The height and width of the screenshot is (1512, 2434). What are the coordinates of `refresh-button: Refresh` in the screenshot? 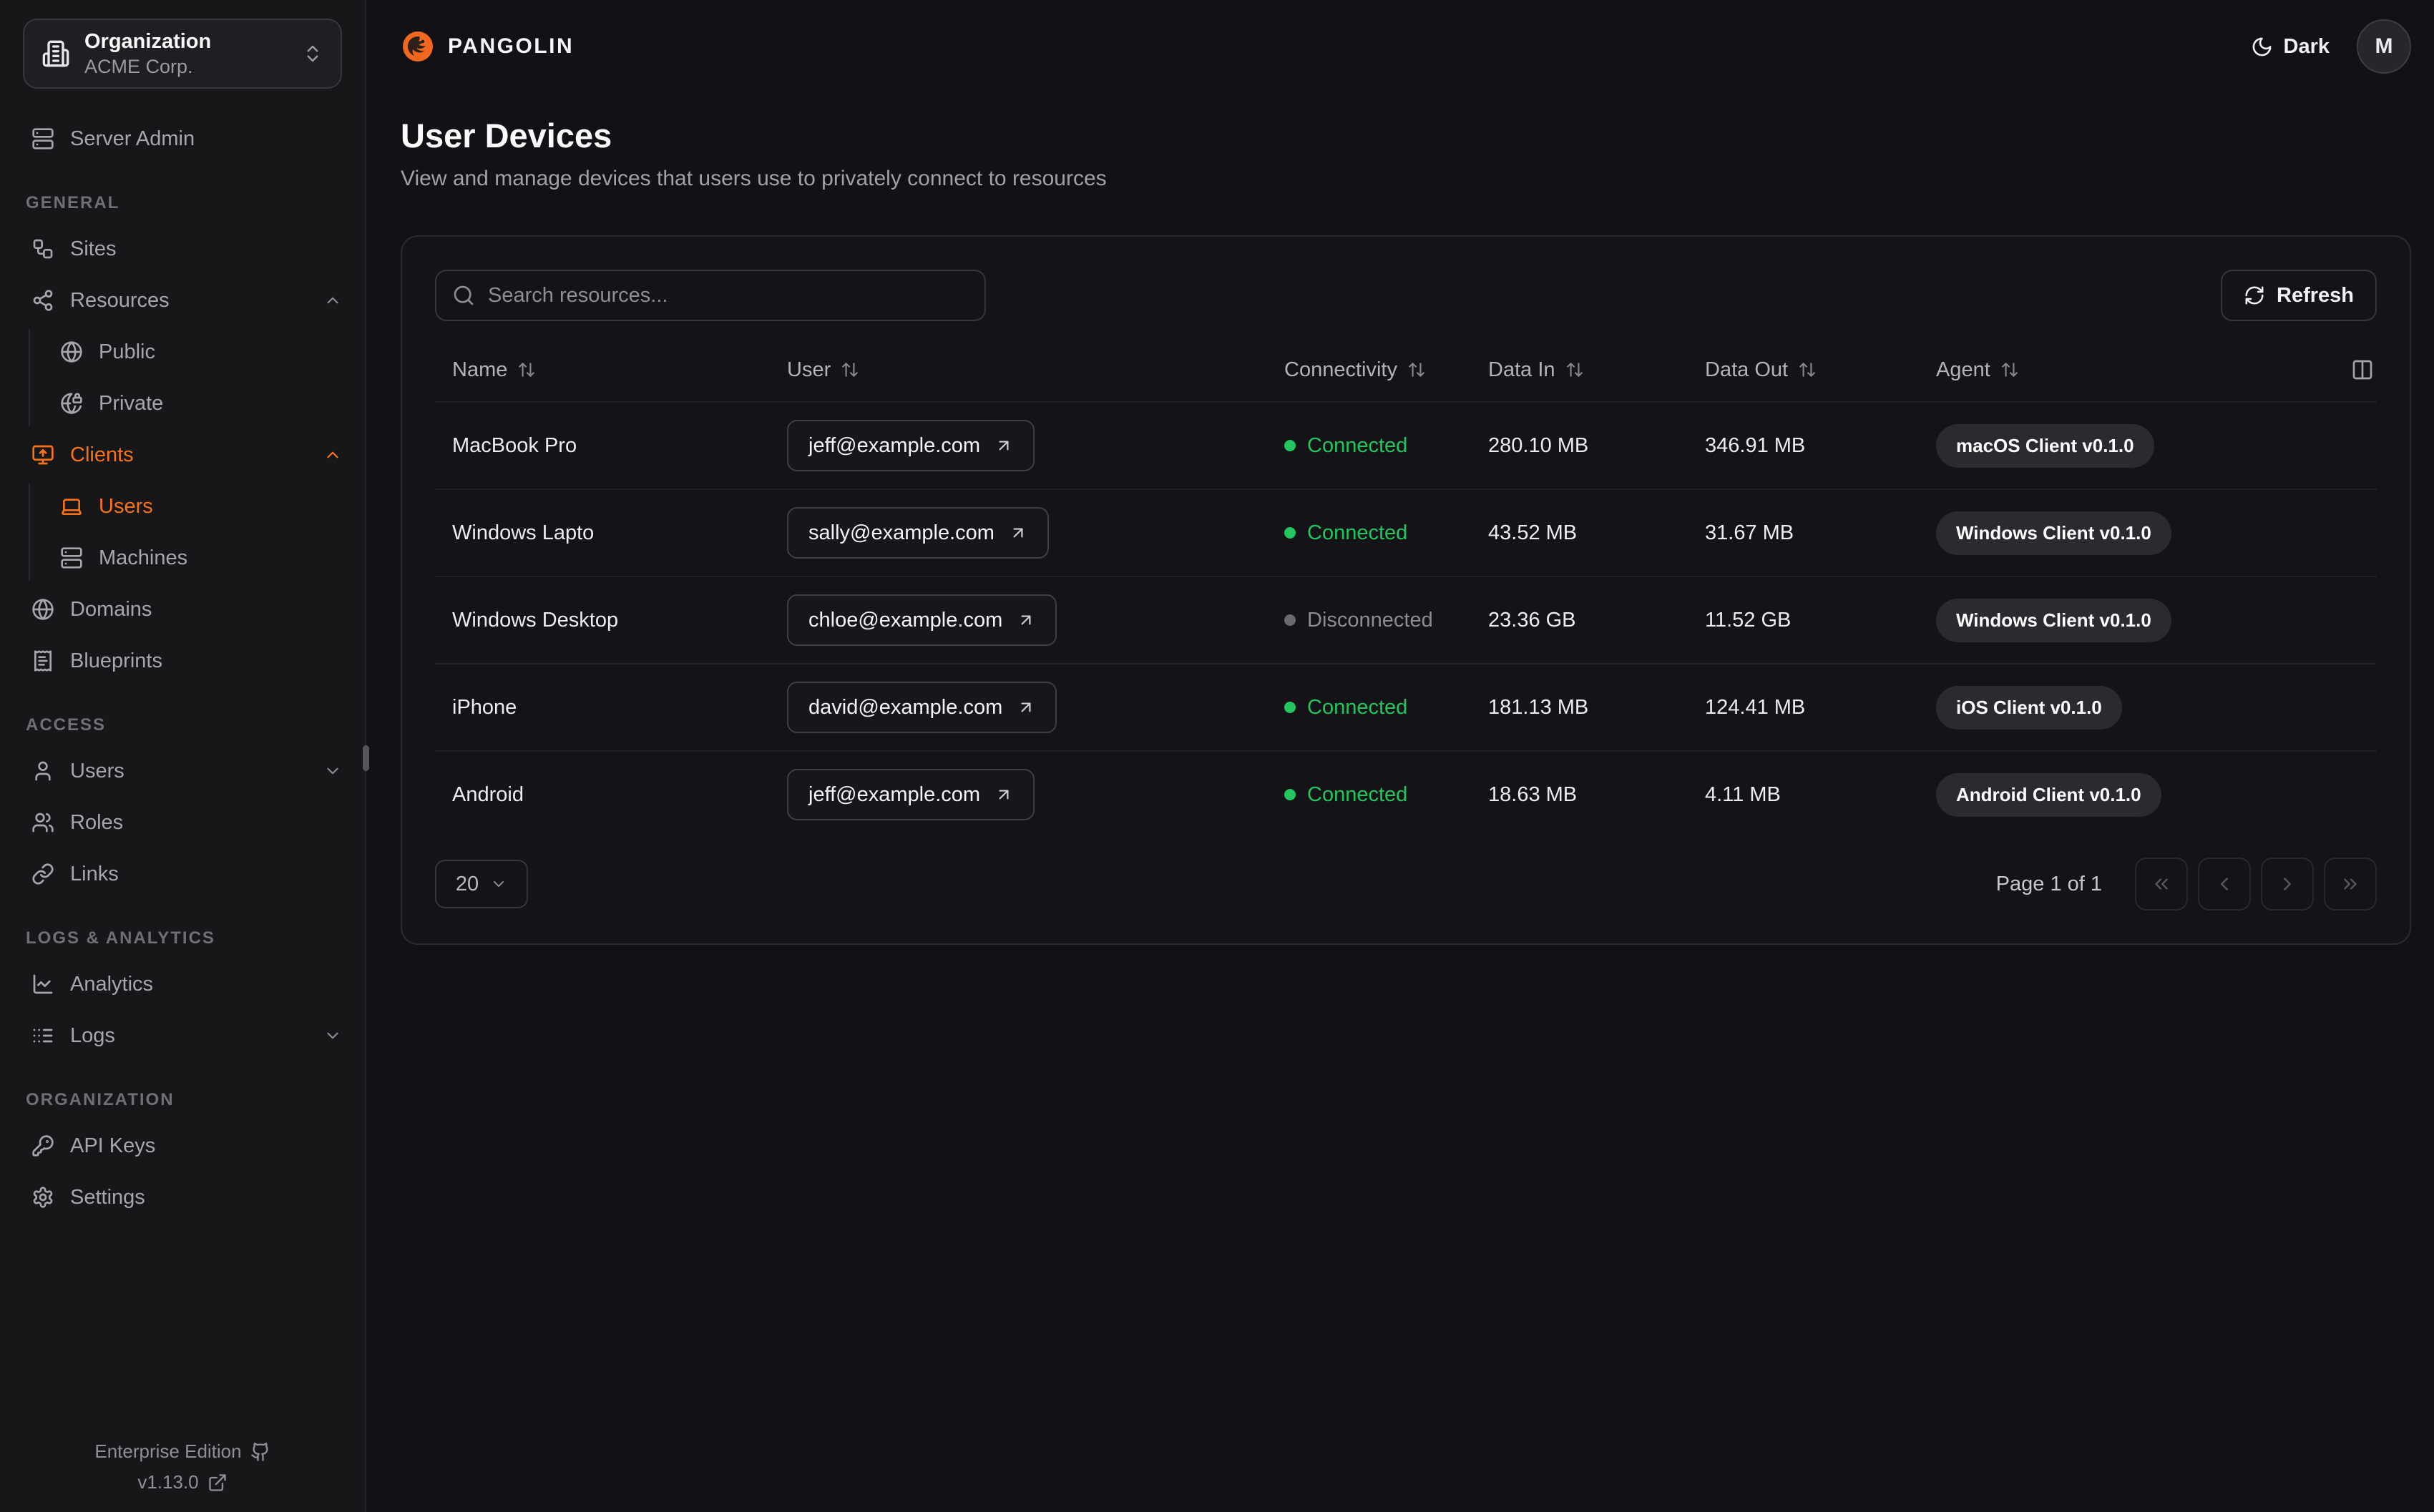 It's located at (2299, 295).